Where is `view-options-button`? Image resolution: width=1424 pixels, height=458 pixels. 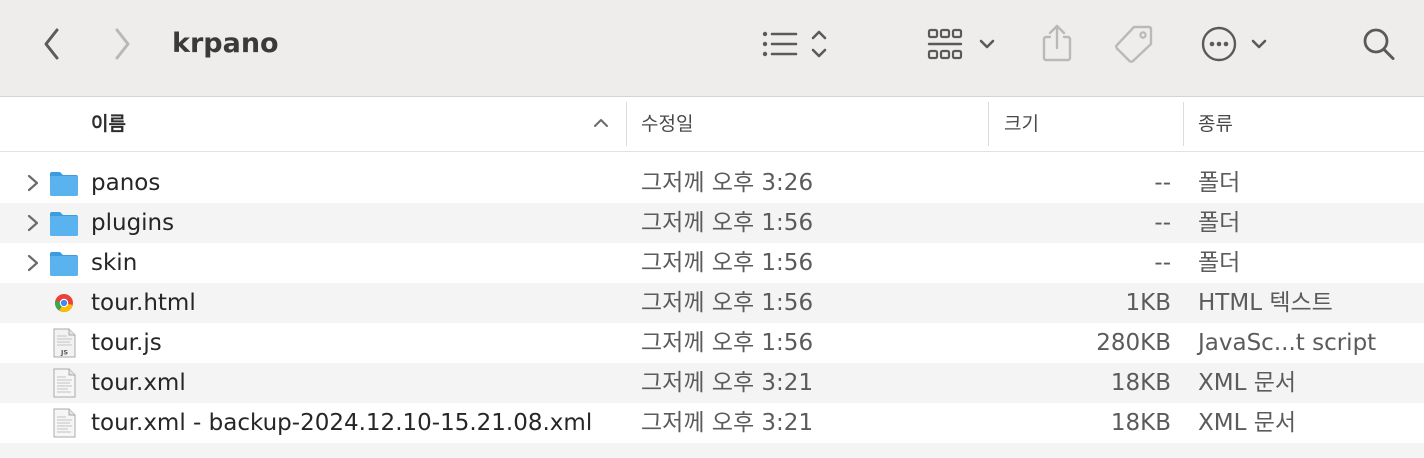 view-options-button is located at coordinates (794, 44).